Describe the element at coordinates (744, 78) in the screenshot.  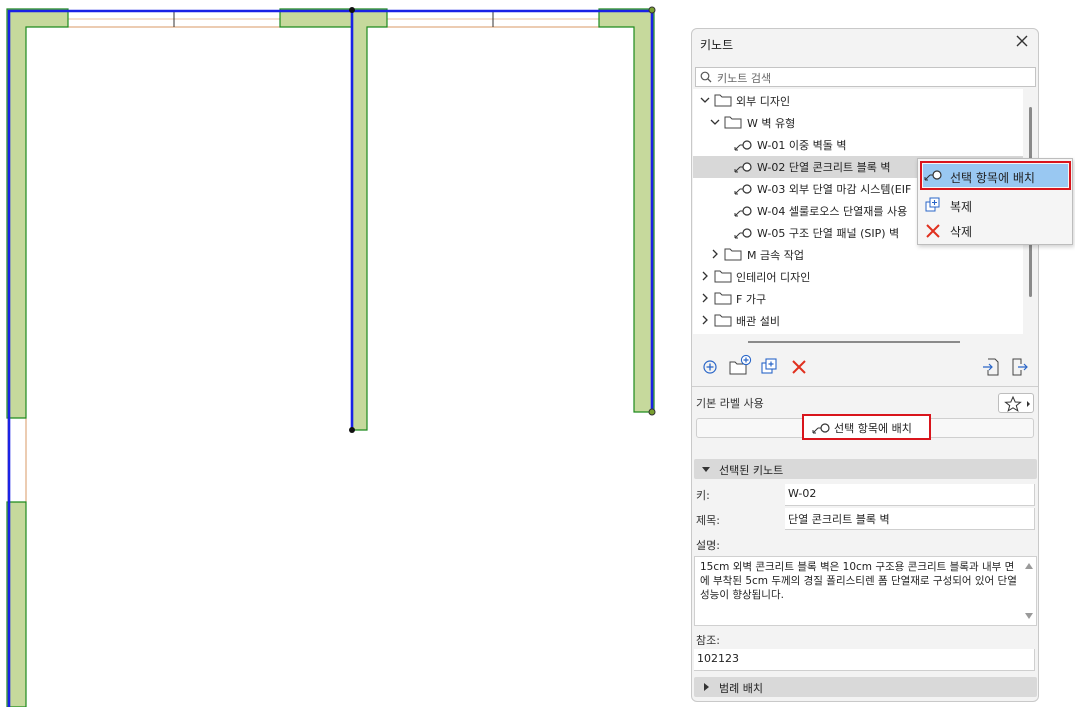
I see `search-placeholder: 키노트 검색` at that location.